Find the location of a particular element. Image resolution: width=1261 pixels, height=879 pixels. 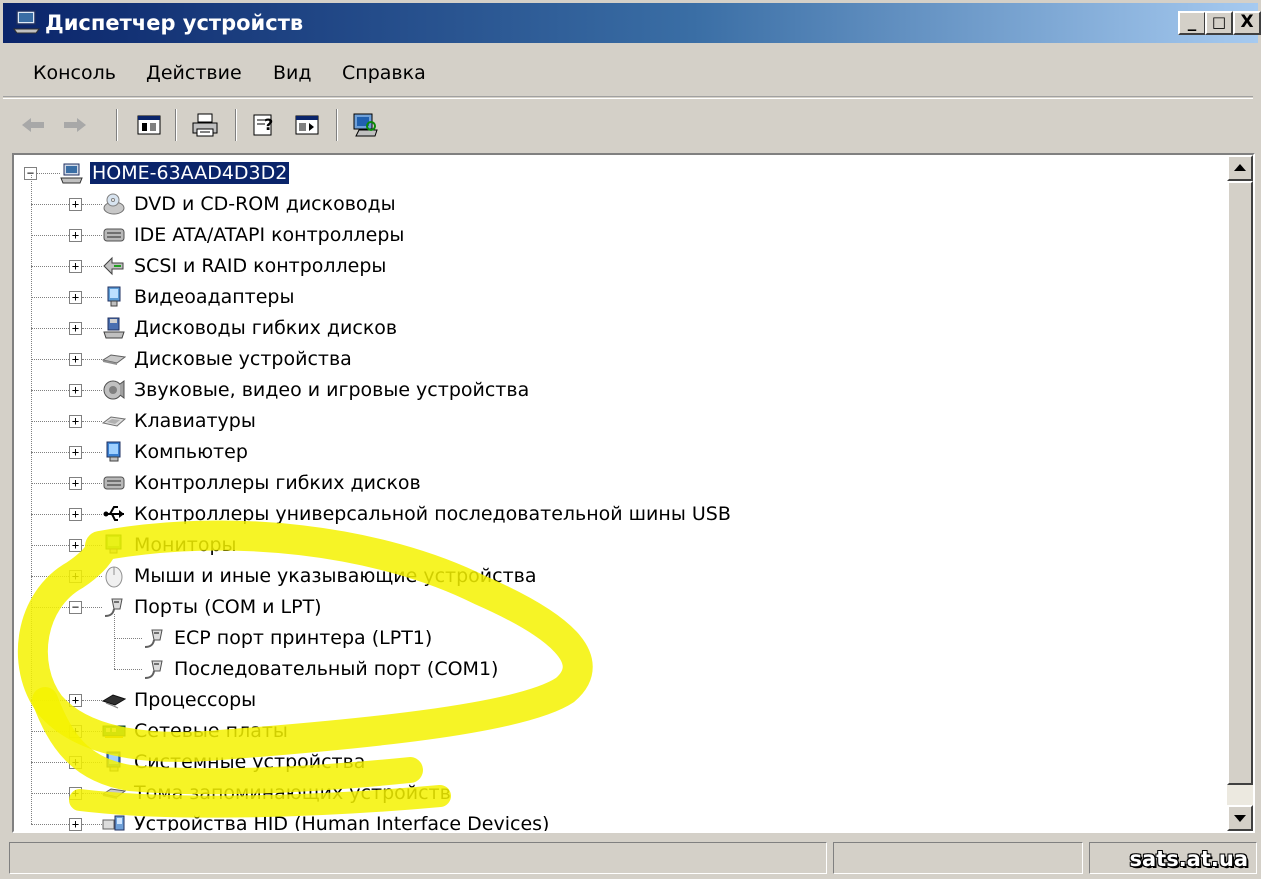

scan-hardware-icon is located at coordinates (365, 125).